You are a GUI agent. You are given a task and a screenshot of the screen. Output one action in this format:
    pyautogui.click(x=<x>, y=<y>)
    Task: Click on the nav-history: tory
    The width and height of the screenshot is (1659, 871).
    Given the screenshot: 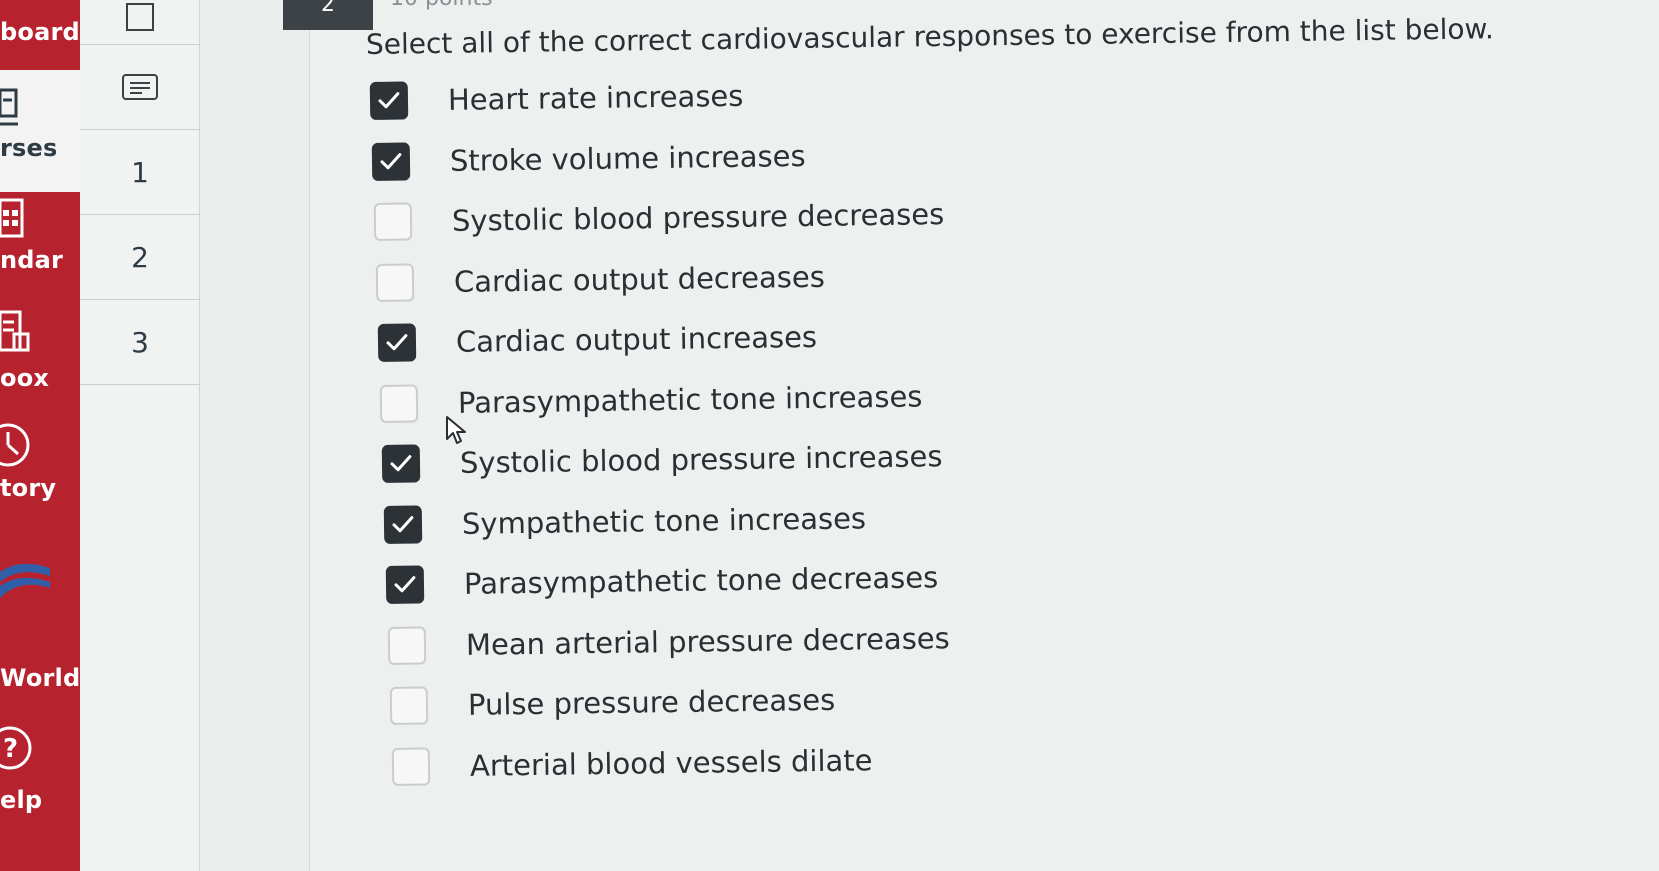 What is the action you would take?
    pyautogui.click(x=44, y=463)
    